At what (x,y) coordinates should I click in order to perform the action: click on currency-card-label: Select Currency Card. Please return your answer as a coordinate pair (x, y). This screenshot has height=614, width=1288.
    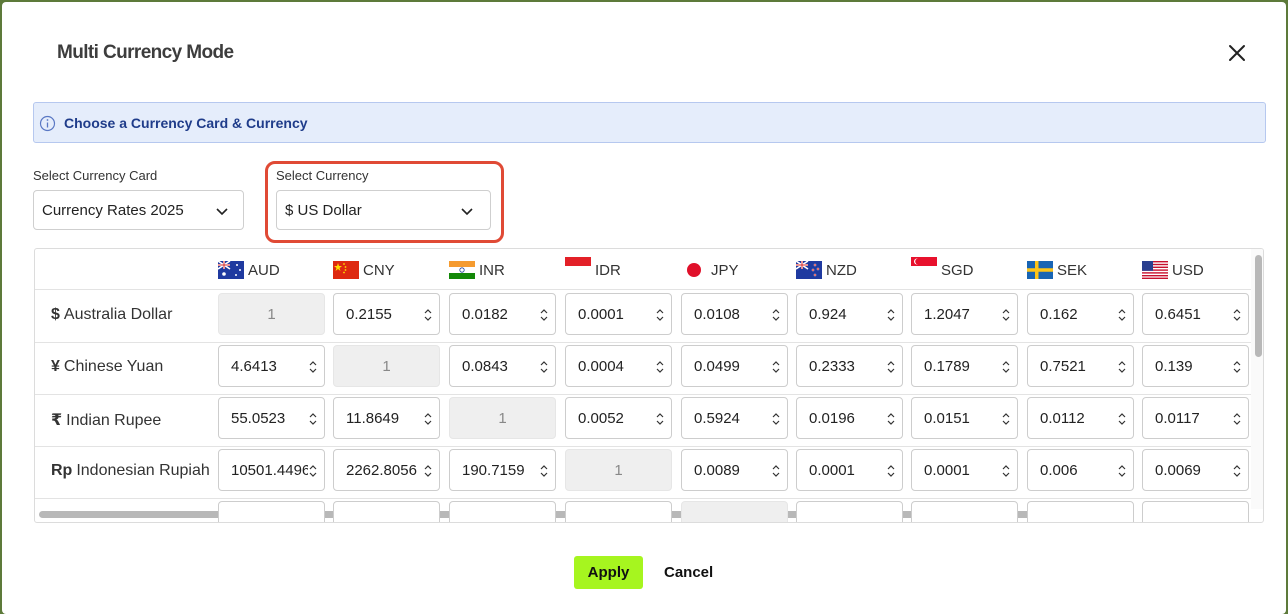
    Looking at the image, I should click on (95, 175).